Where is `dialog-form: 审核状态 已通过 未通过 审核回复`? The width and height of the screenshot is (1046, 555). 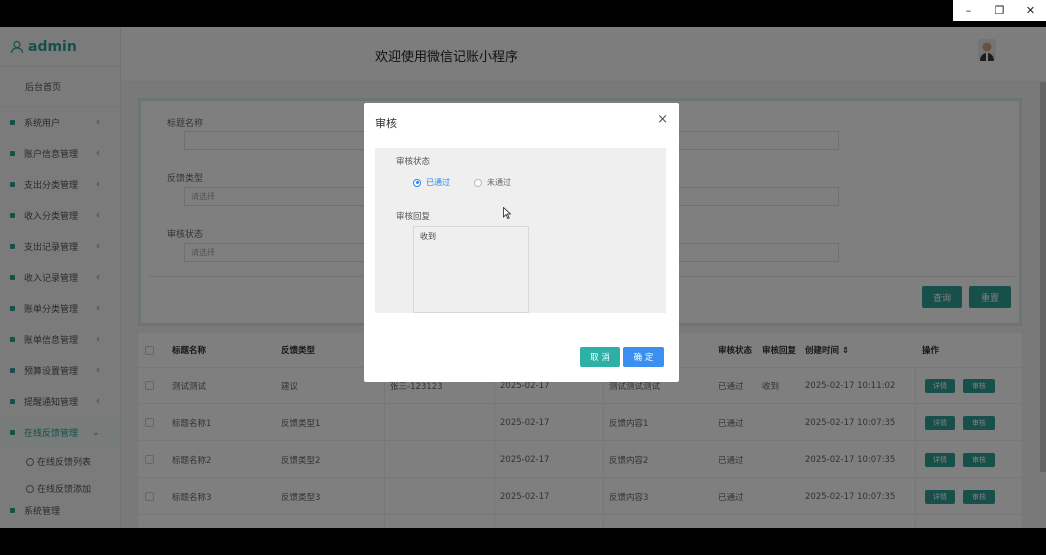
dialog-form: 审核状态 已通过 未通过 审核回复 is located at coordinates (520, 230).